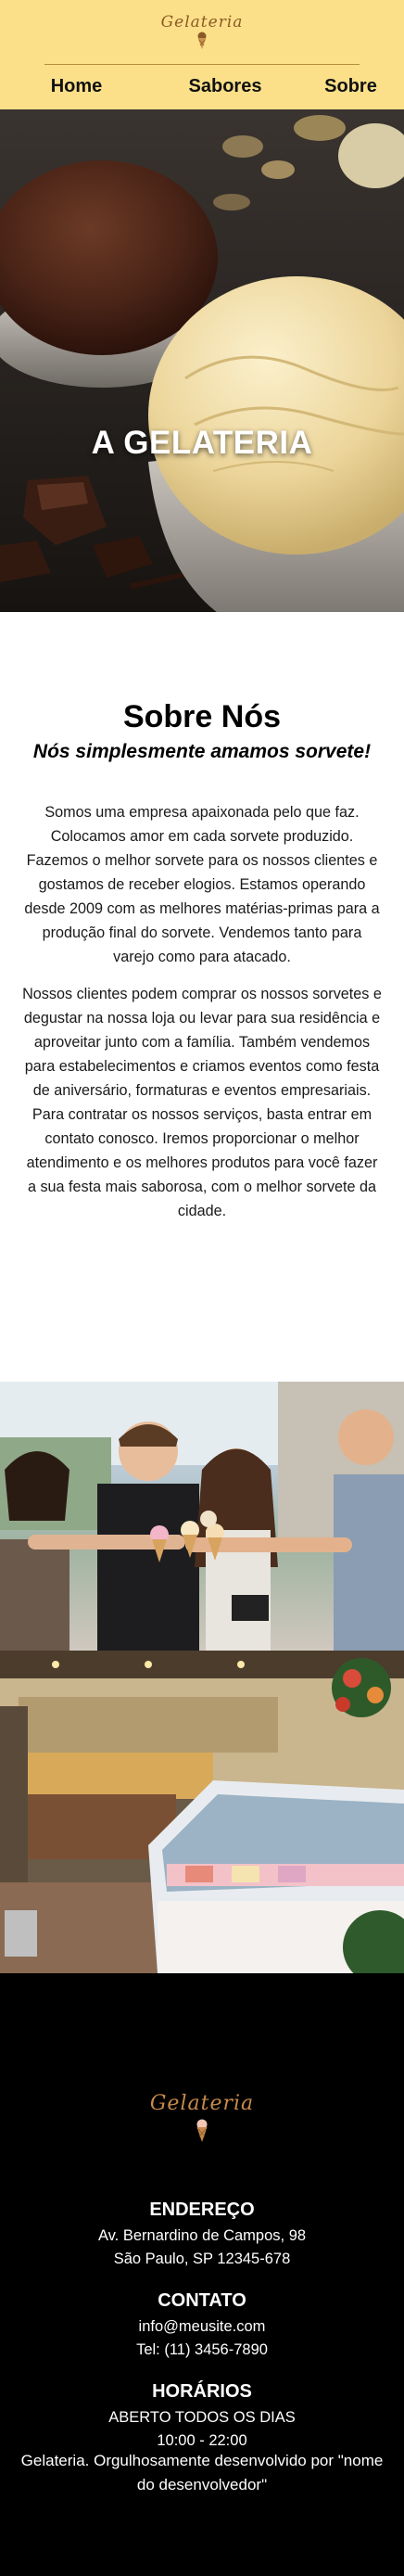 The image size is (404, 2576). Describe the element at coordinates (202, 2351) in the screenshot. I see `contact-phone: Tel: (11) 3456-7890` at that location.